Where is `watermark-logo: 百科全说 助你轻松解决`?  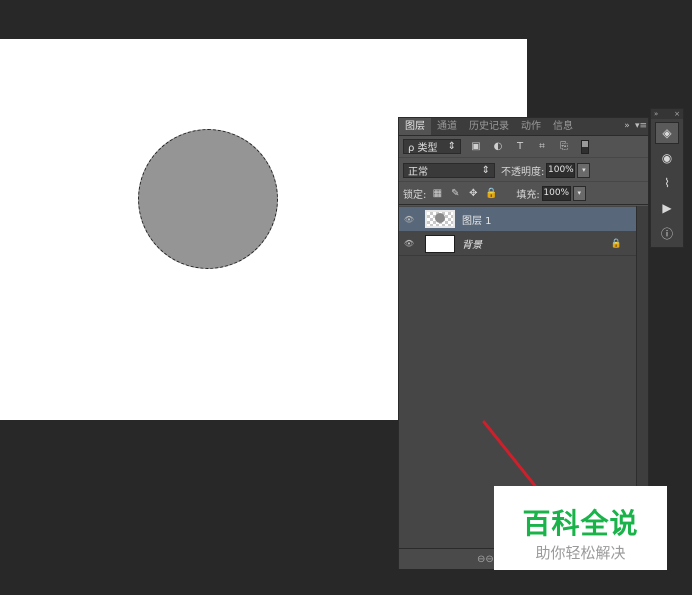 watermark-logo: 百科全说 助你轻松解决 is located at coordinates (580, 528).